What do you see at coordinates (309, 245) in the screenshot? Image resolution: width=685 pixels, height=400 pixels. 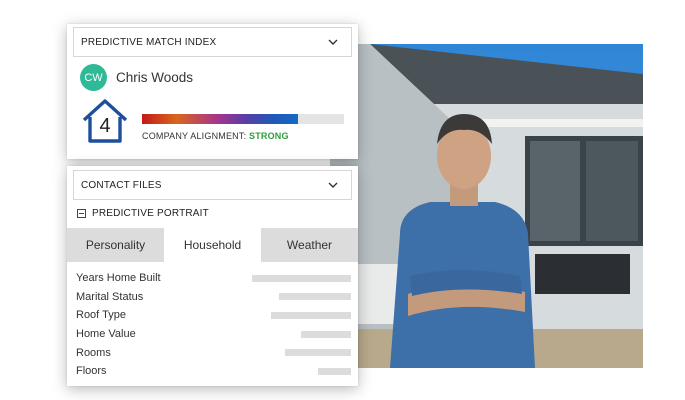 I see `tab-weather: Weather` at bounding box center [309, 245].